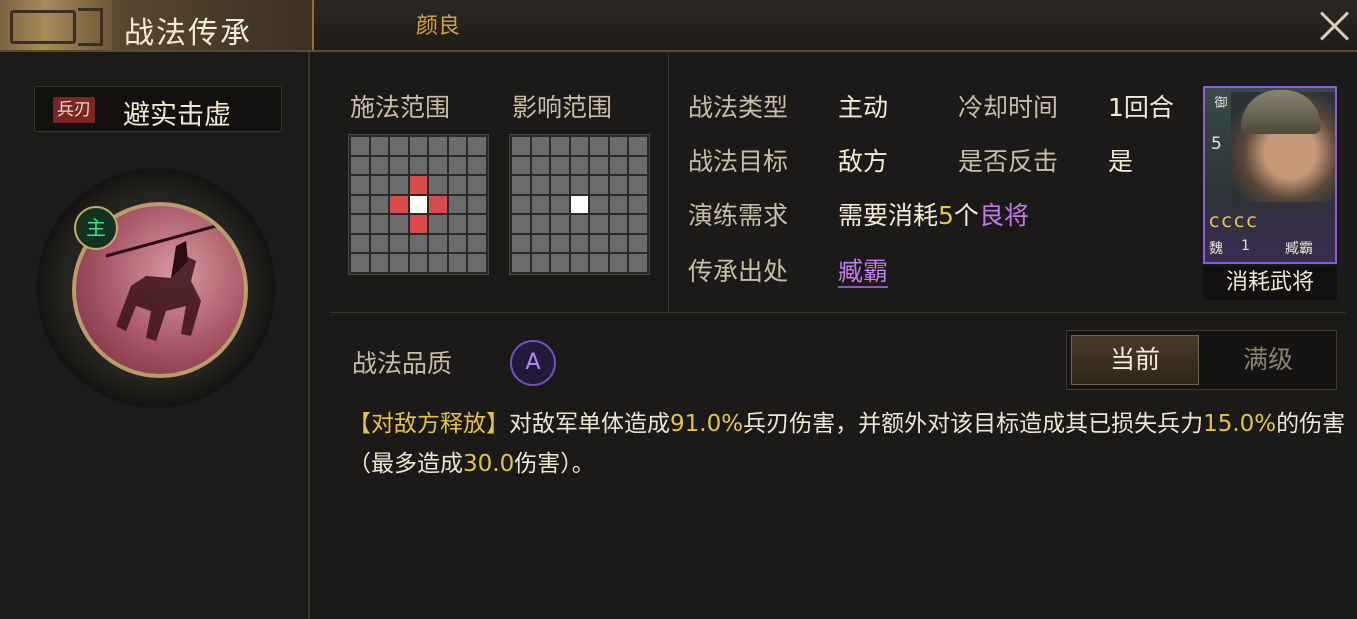 The height and width of the screenshot is (619, 1357). I want to click on desc-value: 15.0%, so click(1240, 424).